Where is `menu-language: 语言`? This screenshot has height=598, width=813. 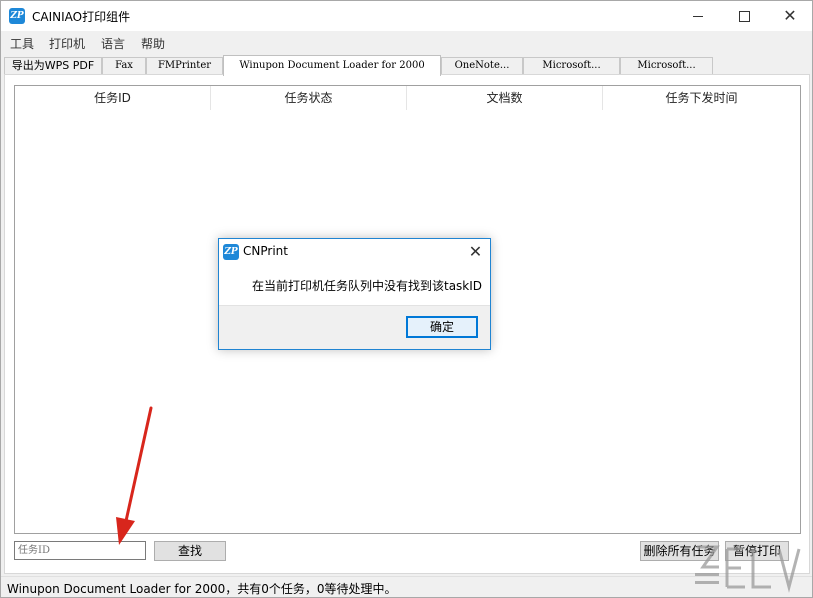 menu-language: 语言 is located at coordinates (113, 43).